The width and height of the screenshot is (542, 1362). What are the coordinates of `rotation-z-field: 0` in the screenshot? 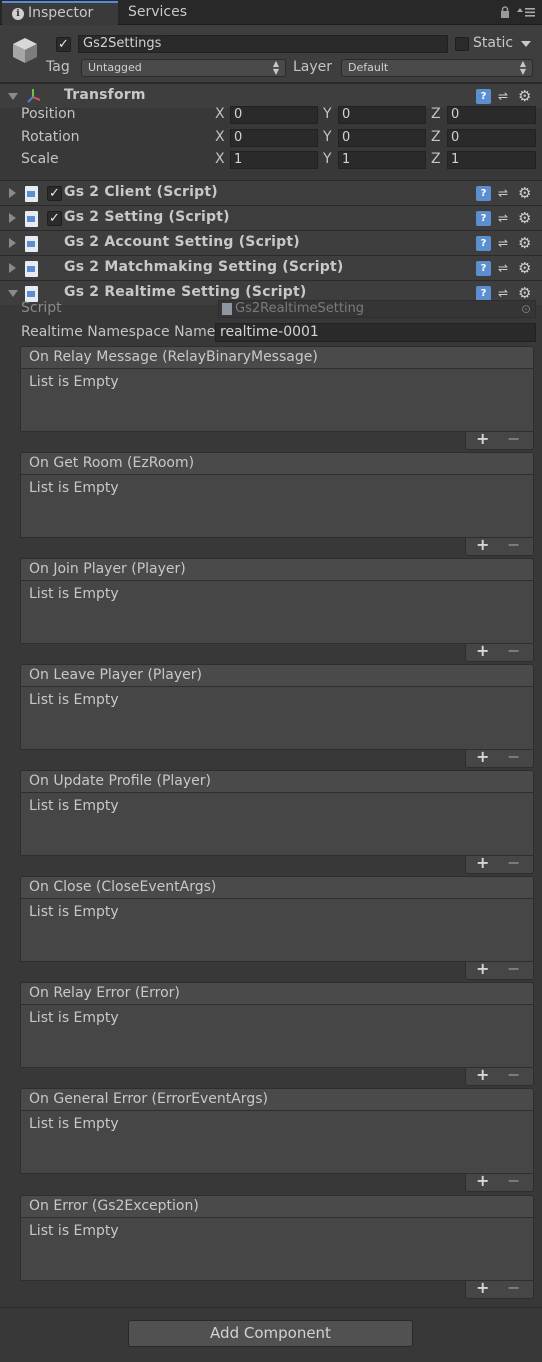 It's located at (491, 138).